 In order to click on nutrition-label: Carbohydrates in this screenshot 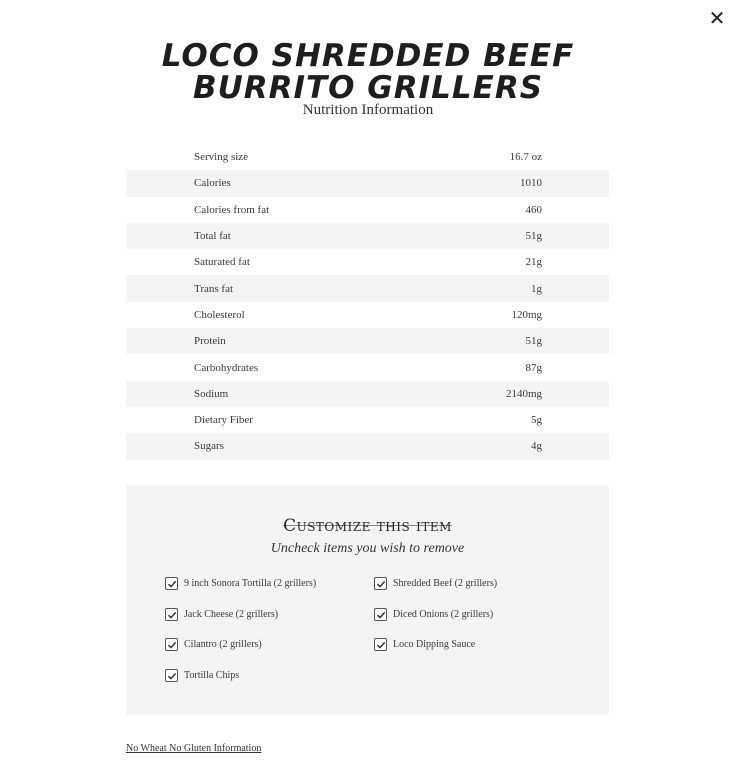, I will do `click(226, 367)`.